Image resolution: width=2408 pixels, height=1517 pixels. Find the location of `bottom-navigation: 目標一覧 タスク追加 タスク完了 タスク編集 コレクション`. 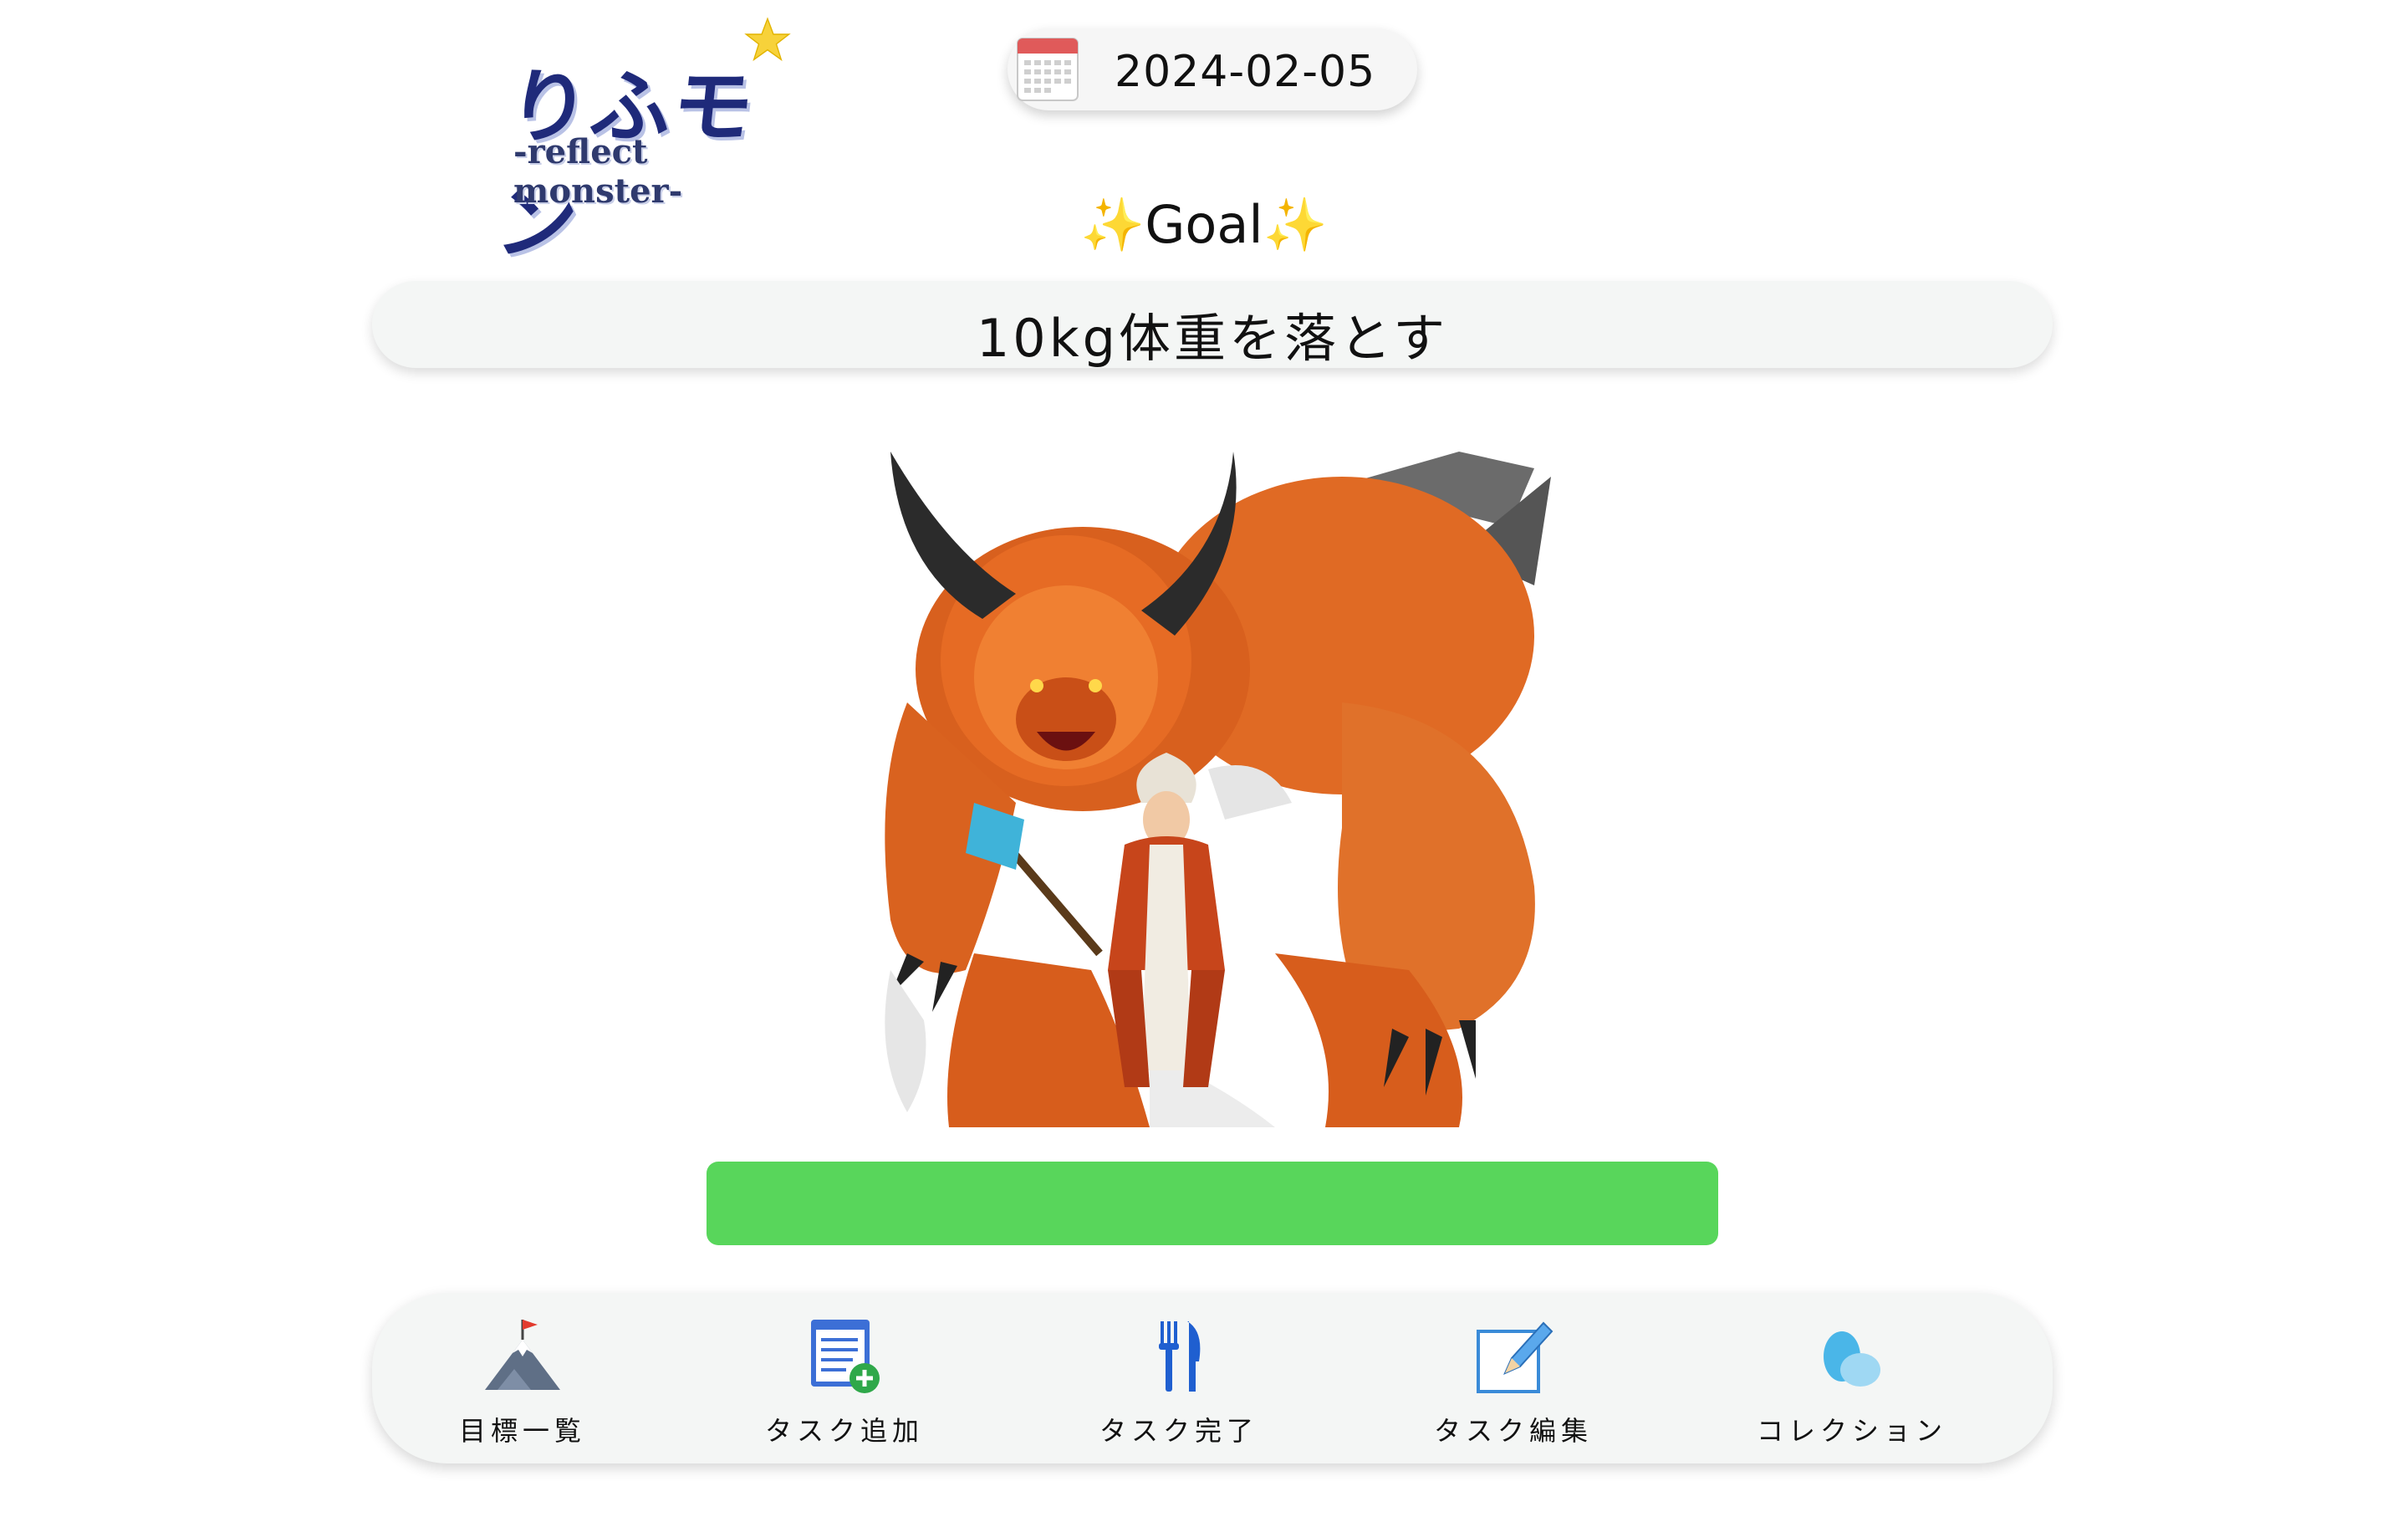

bottom-navigation: 目標一覧 タスク追加 タスク完了 タスク編集 コレクション is located at coordinates (1213, 1378).